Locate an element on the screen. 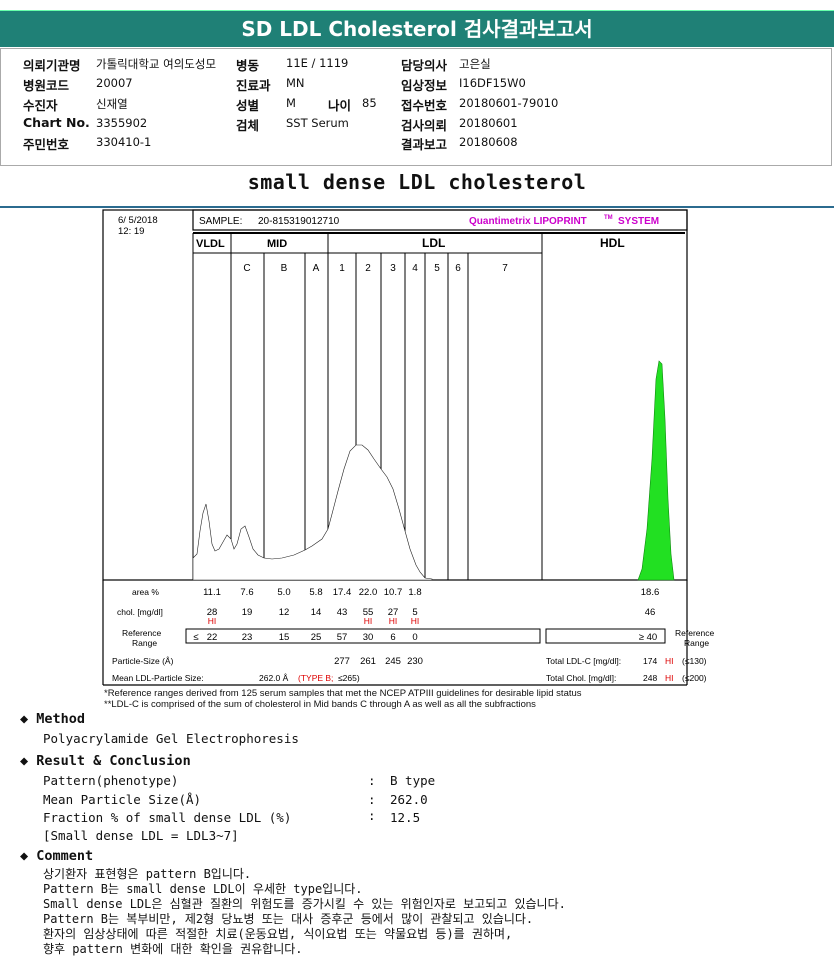 The height and width of the screenshot is (978, 834). svg-text: 261 is located at coordinates (368, 661).